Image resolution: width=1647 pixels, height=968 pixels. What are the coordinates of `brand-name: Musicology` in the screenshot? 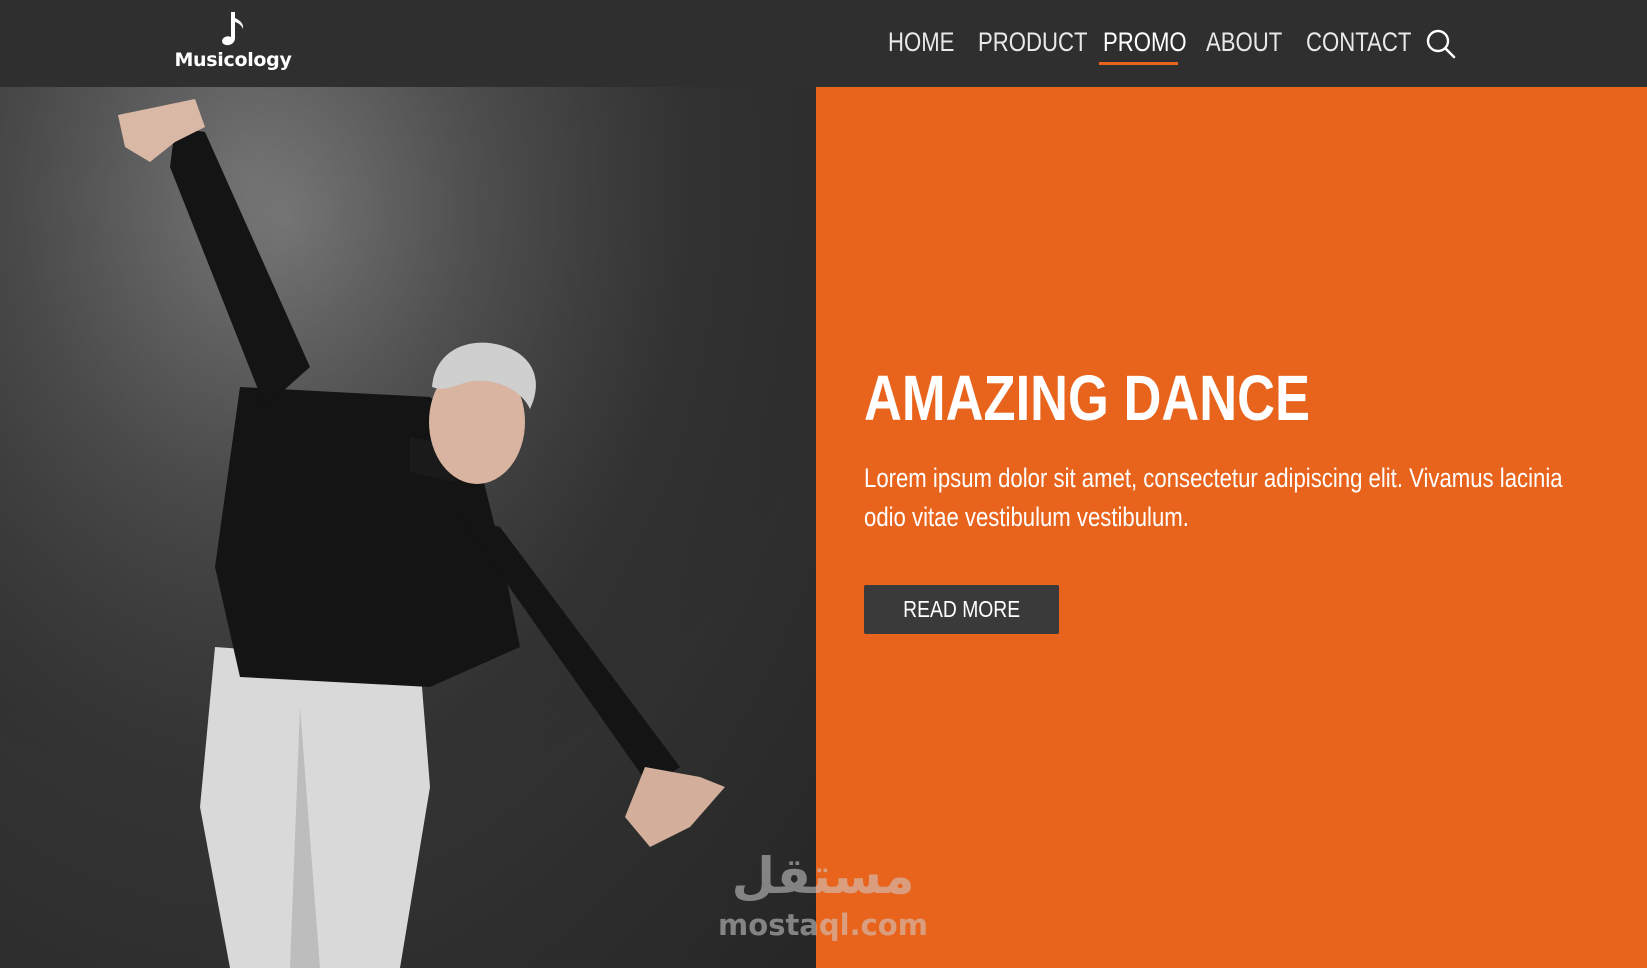 It's located at (233, 60).